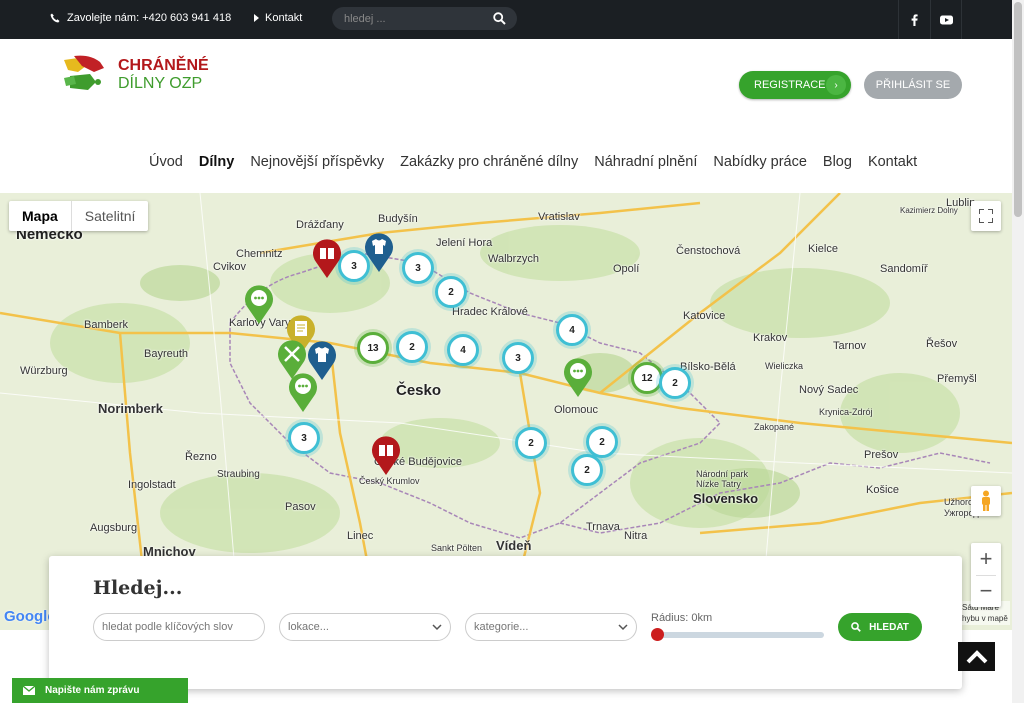  I want to click on map-label-bayreuth: Bayreuth, so click(166, 354).